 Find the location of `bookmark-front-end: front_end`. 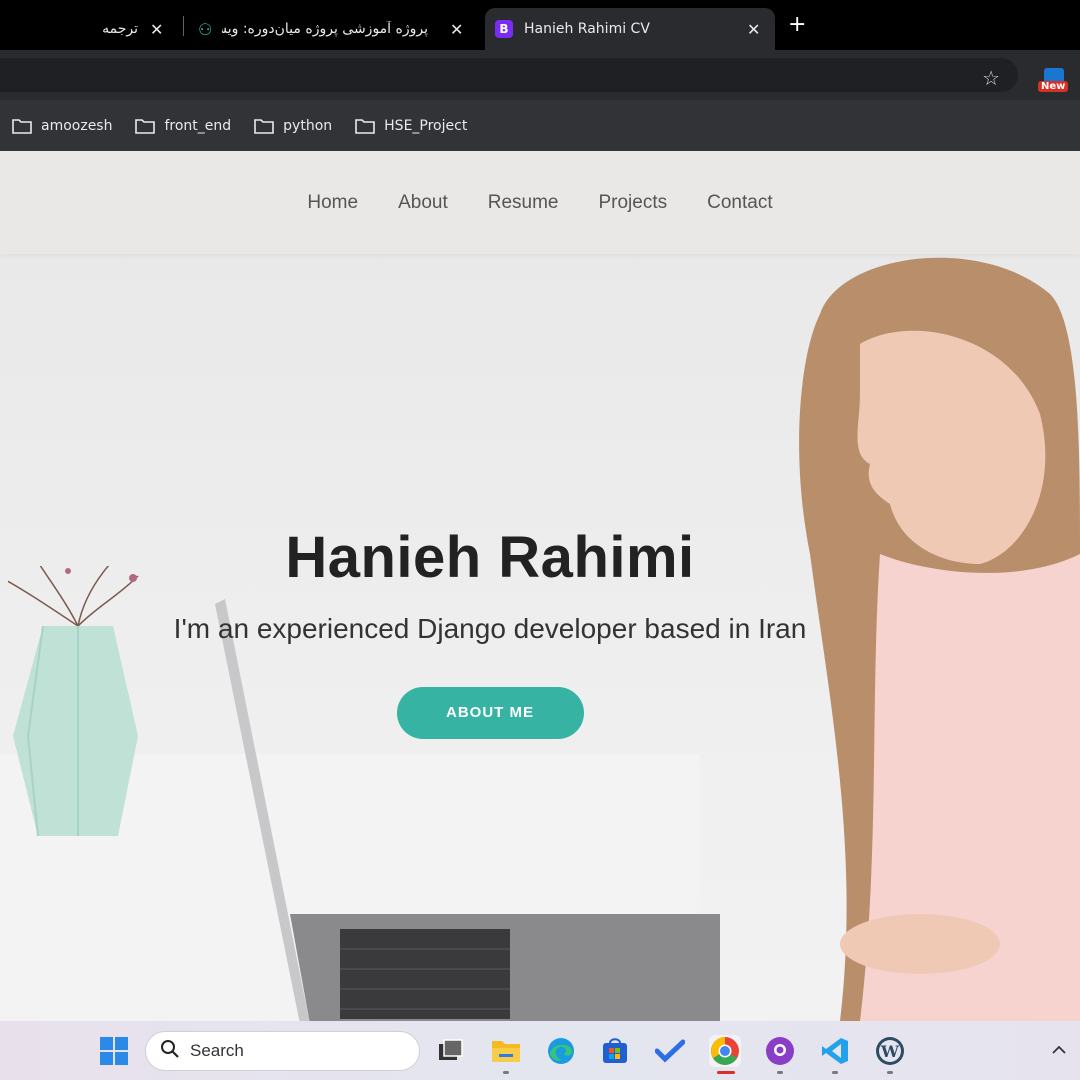

bookmark-front-end: front_end is located at coordinates (183, 126).